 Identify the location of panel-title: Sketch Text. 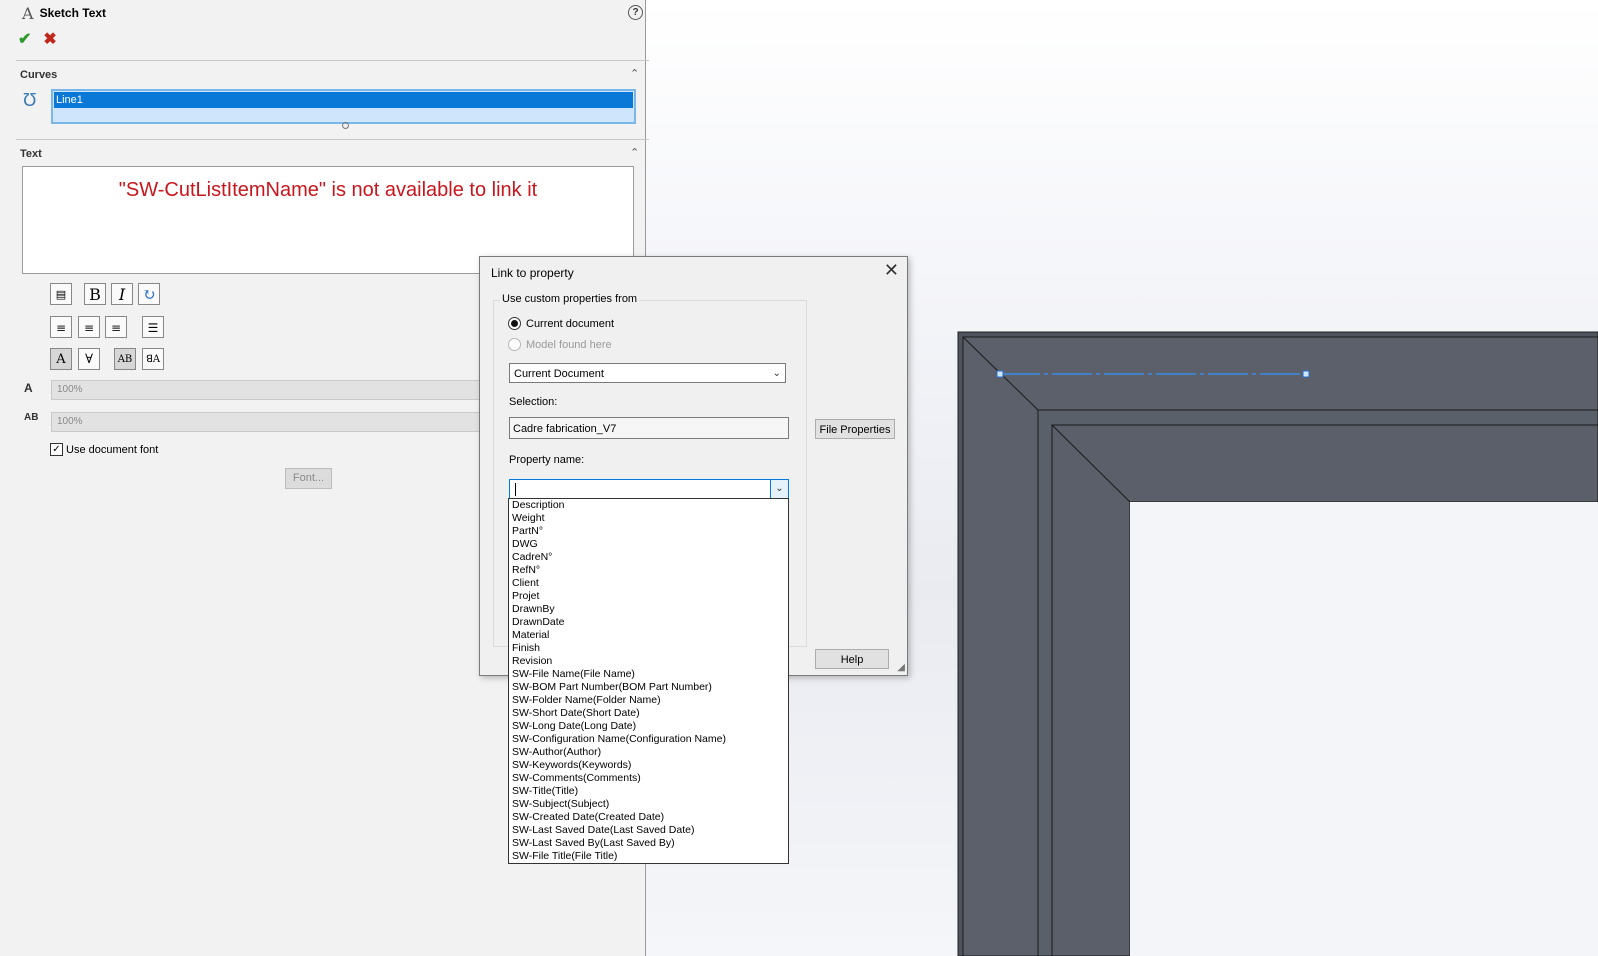
(73, 13).